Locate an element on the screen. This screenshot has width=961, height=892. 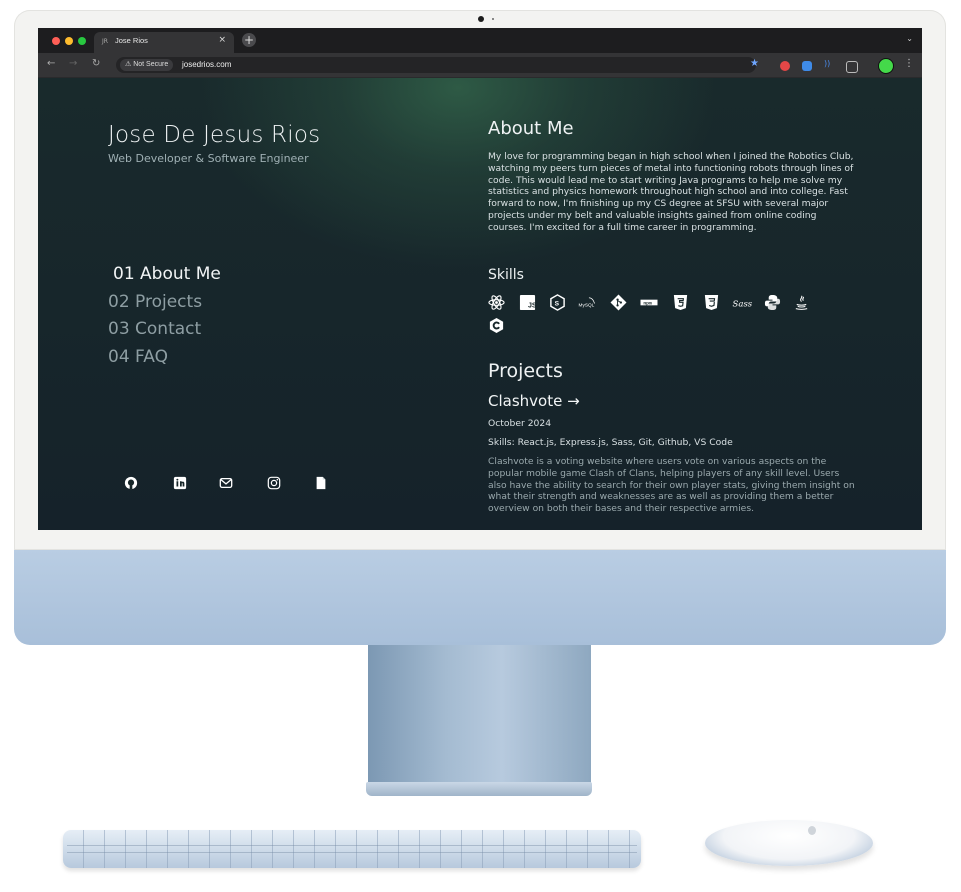
url-text: josedrios.com is located at coordinates (206, 64).